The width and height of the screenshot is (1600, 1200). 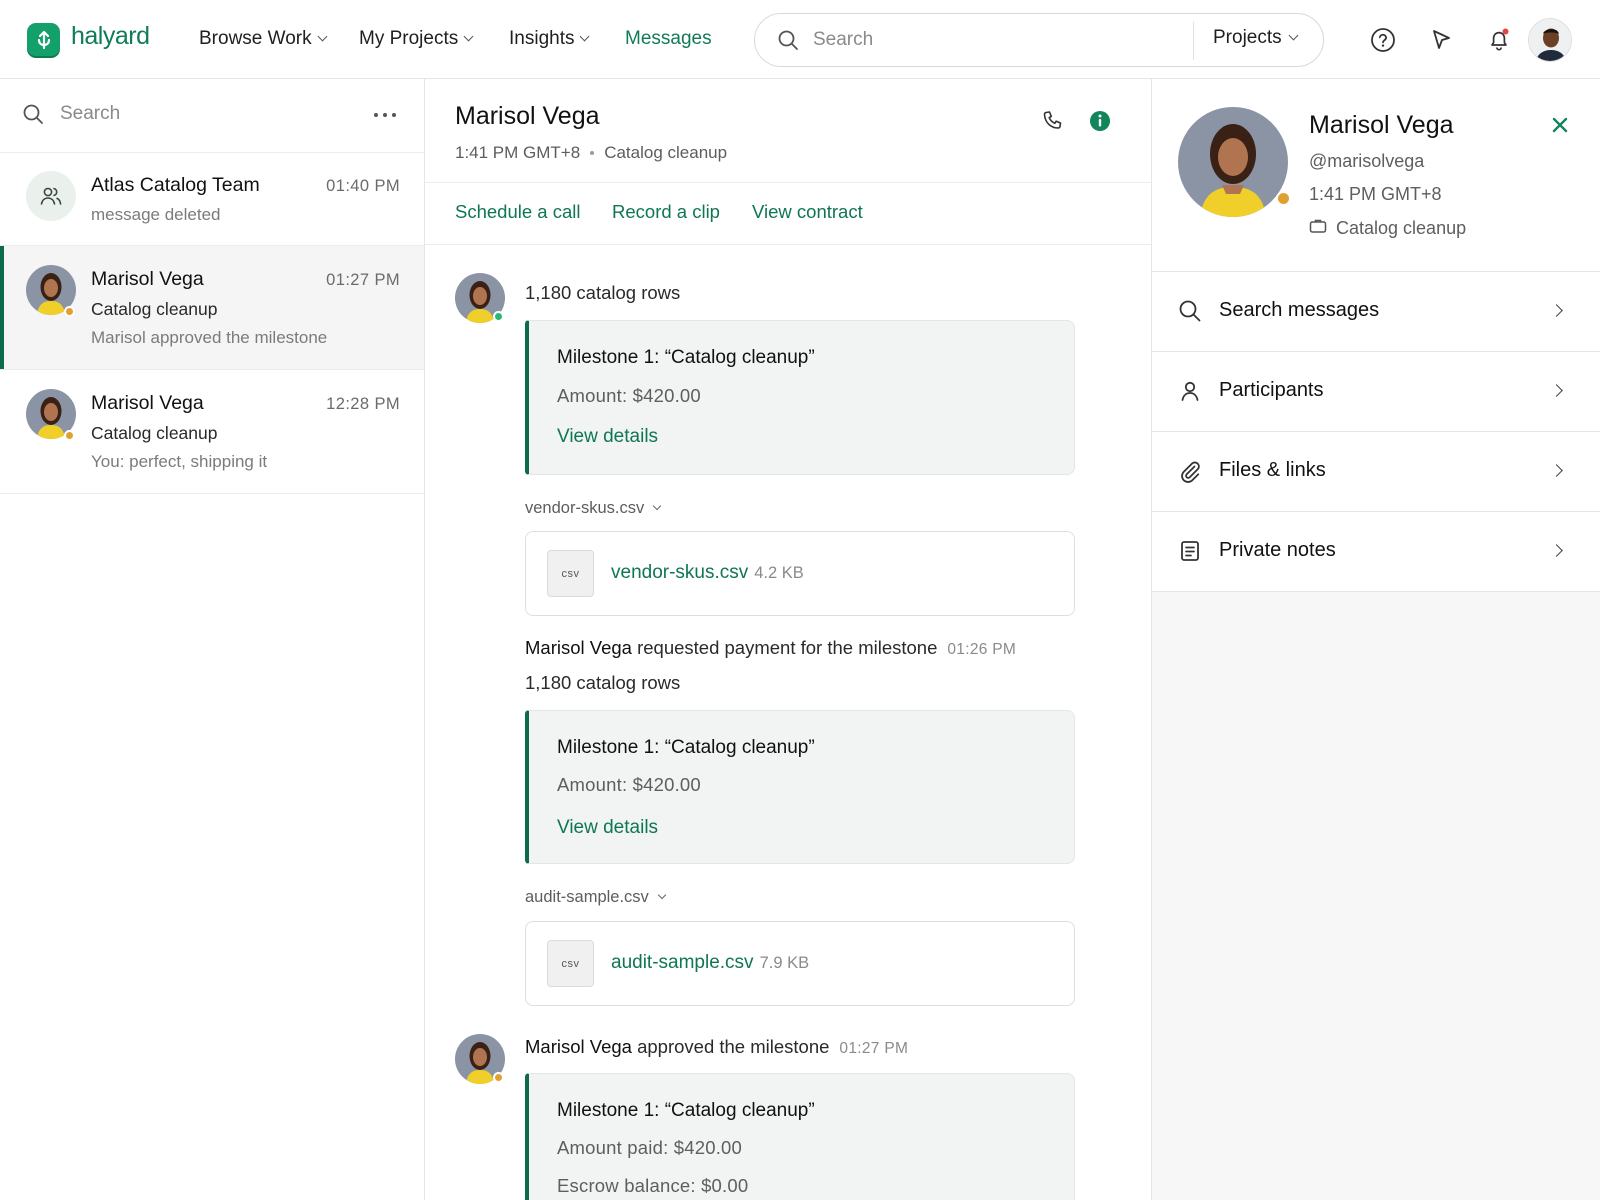 I want to click on record-clip-link: Record a clip, so click(x=666, y=212).